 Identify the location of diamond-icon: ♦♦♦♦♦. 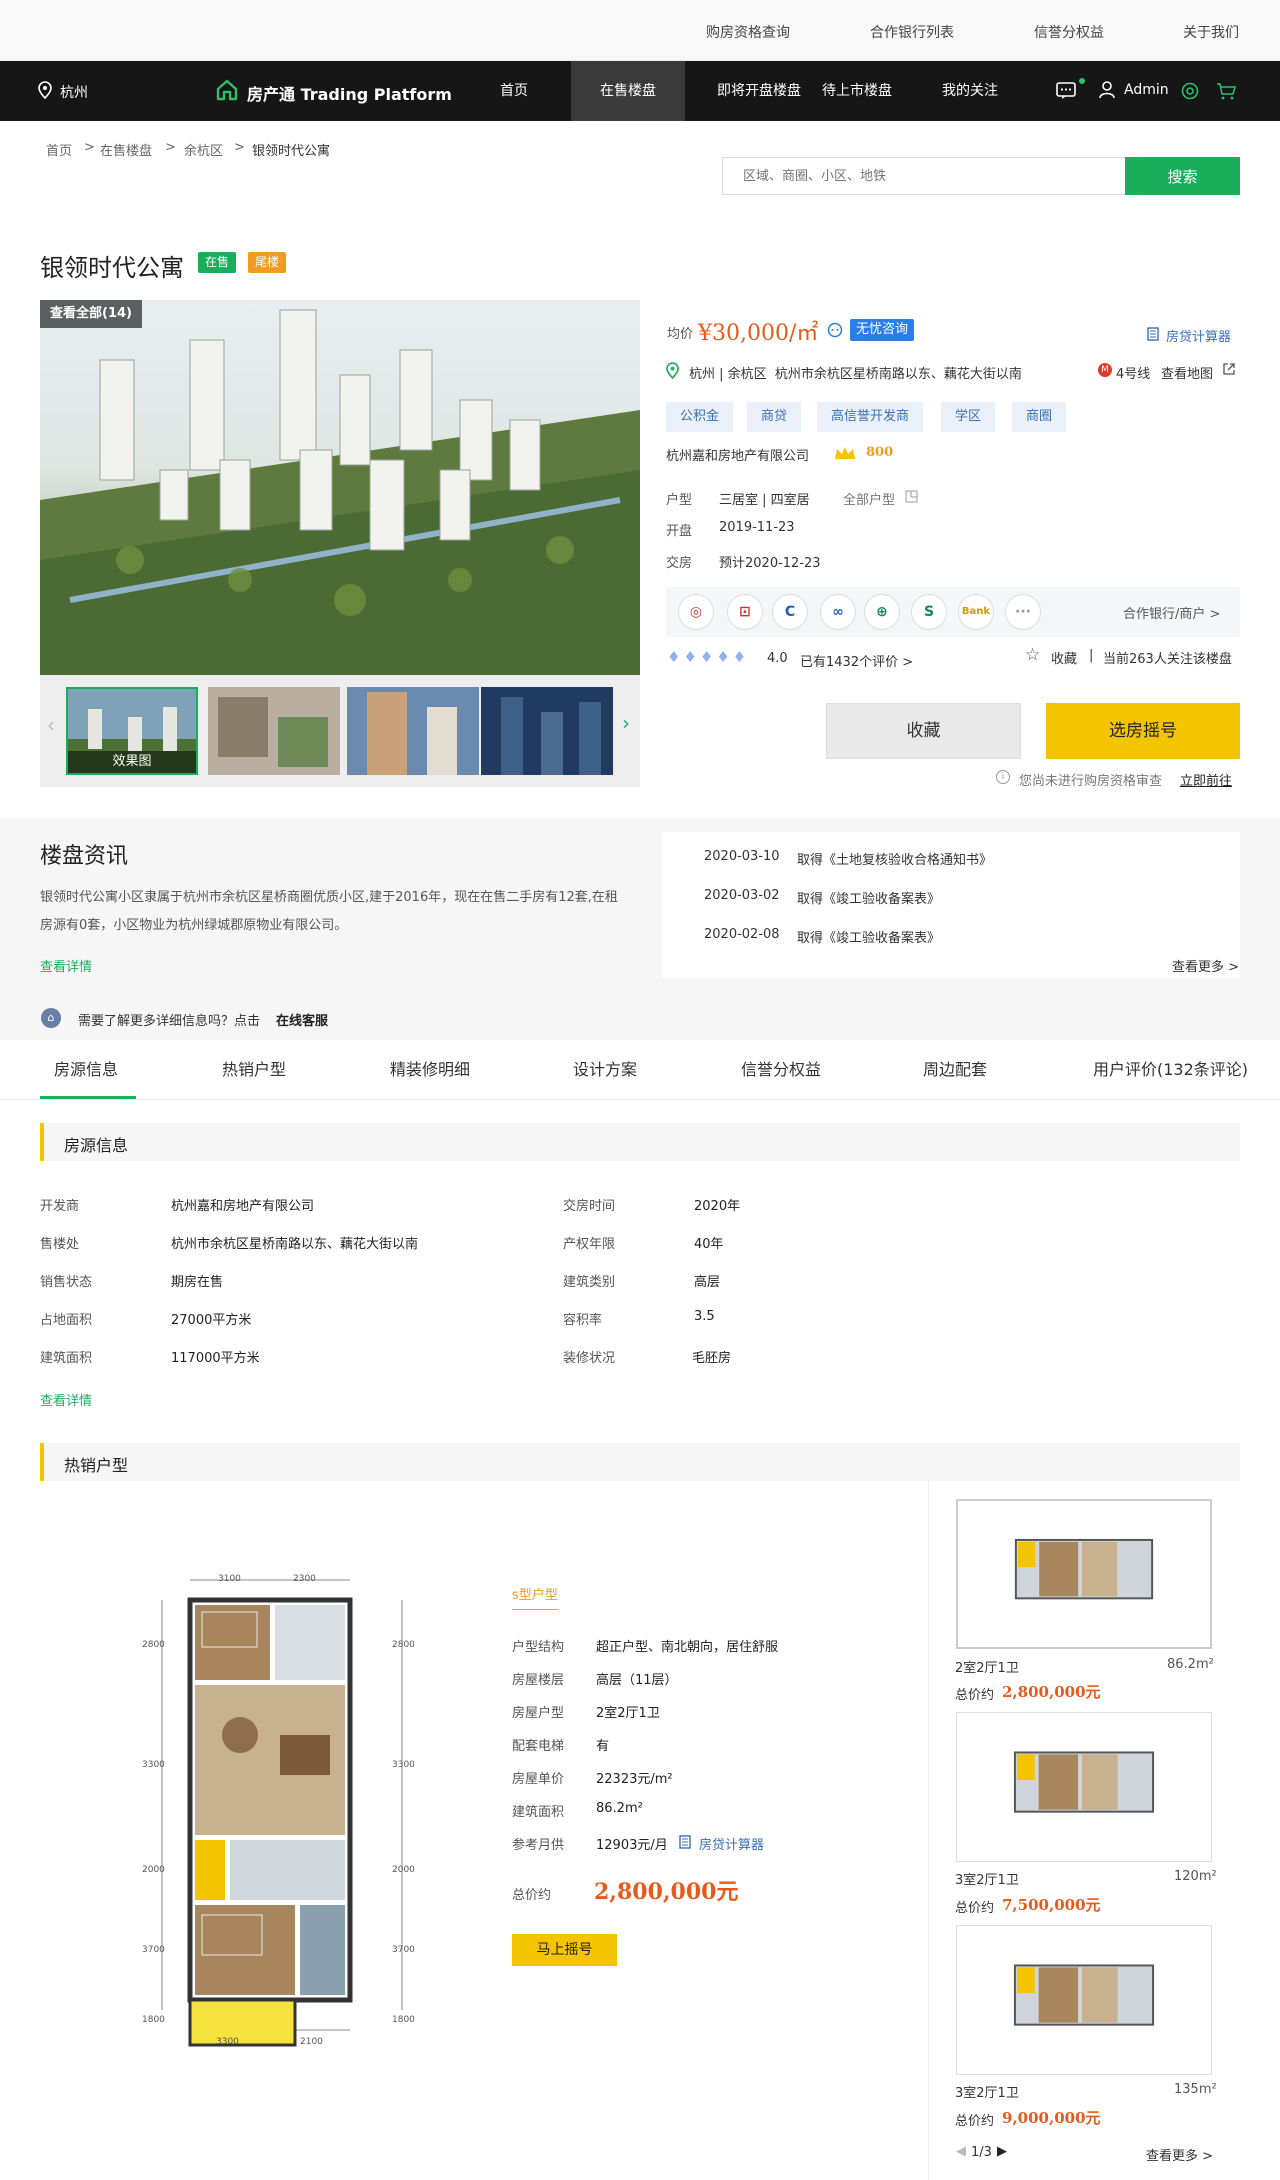
(708, 657).